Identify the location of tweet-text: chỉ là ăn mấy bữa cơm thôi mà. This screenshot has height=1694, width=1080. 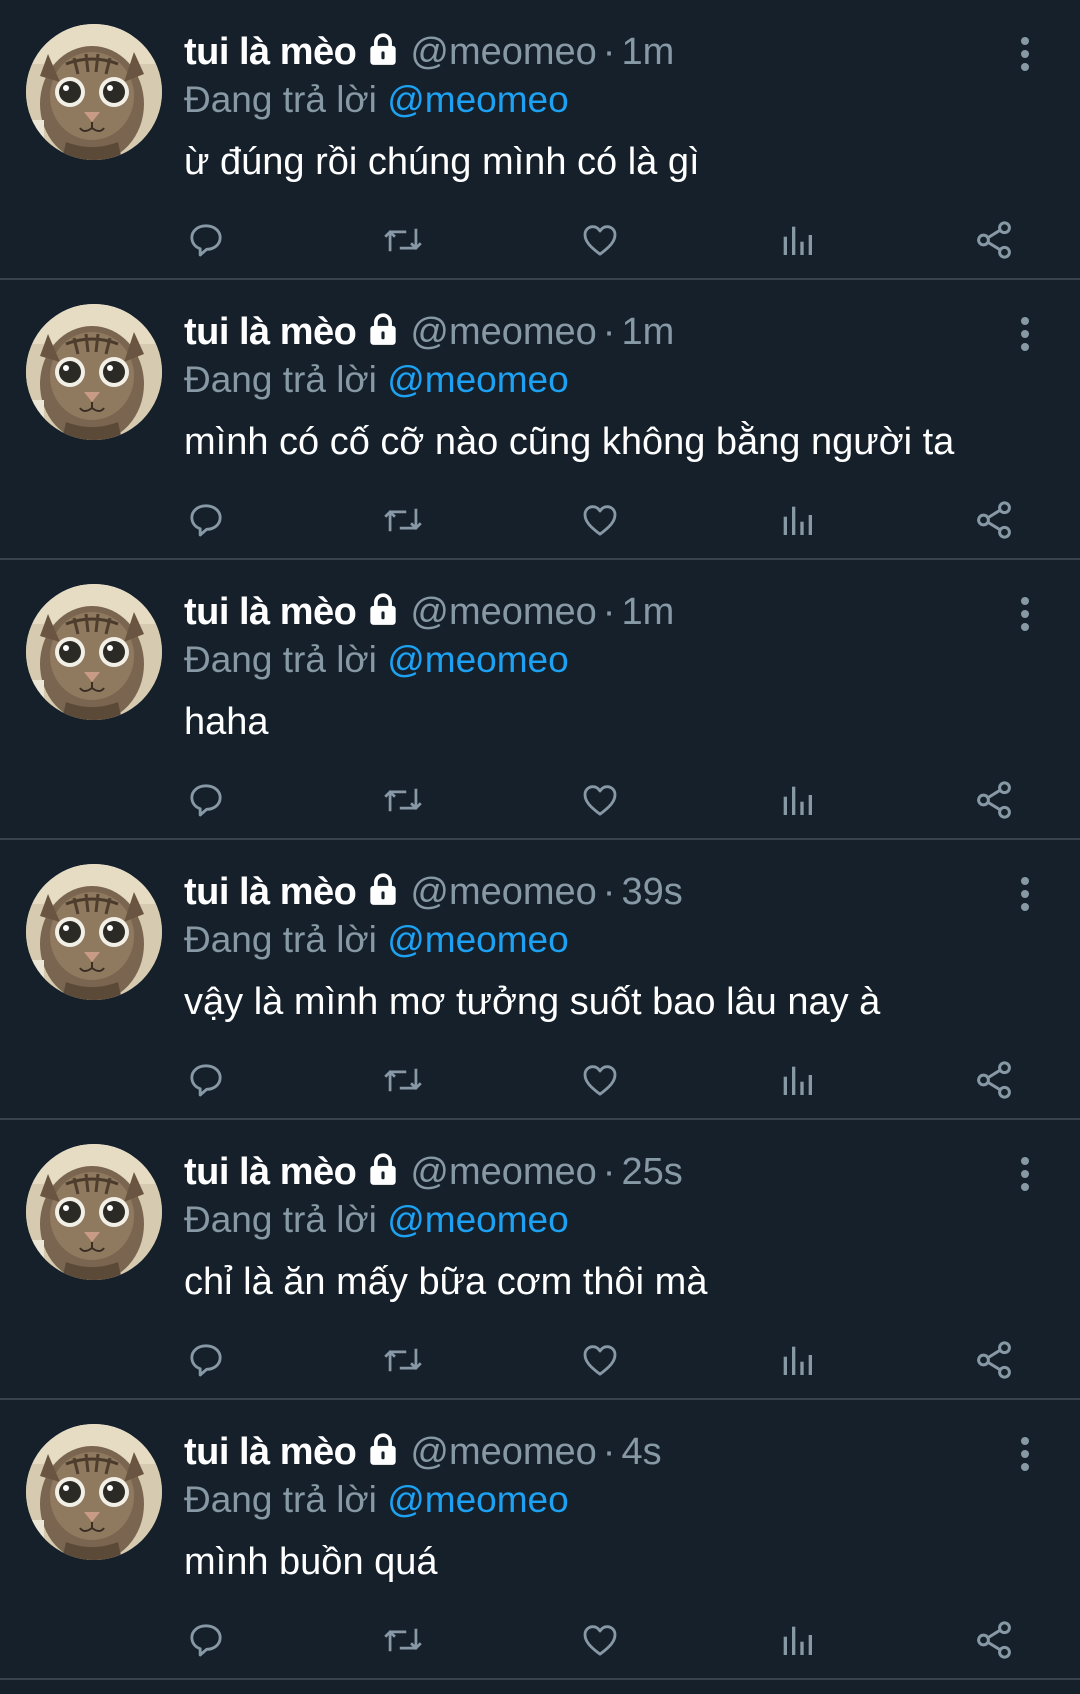
(446, 1282).